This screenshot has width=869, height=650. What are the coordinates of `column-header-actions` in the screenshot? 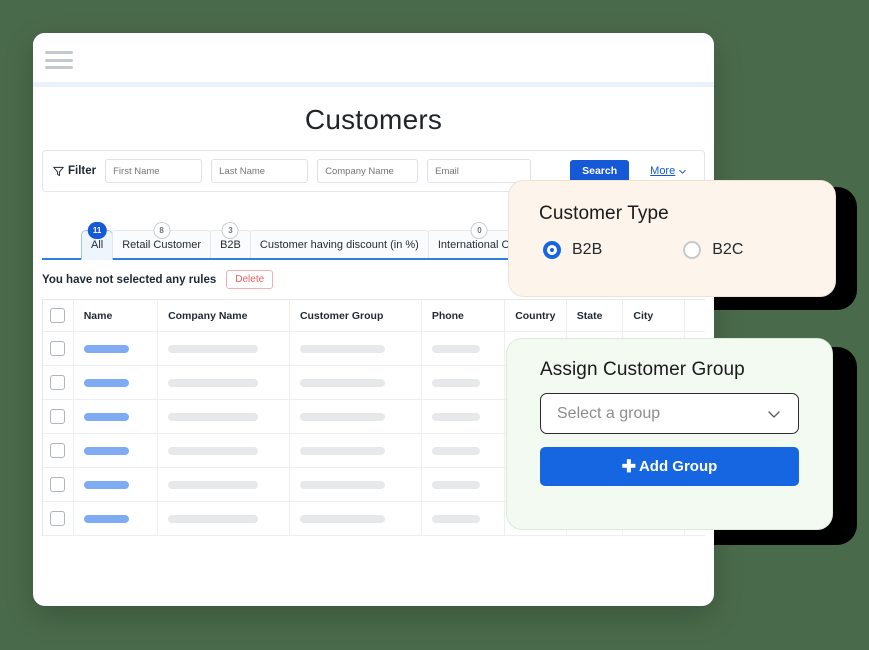 It's located at (695, 315).